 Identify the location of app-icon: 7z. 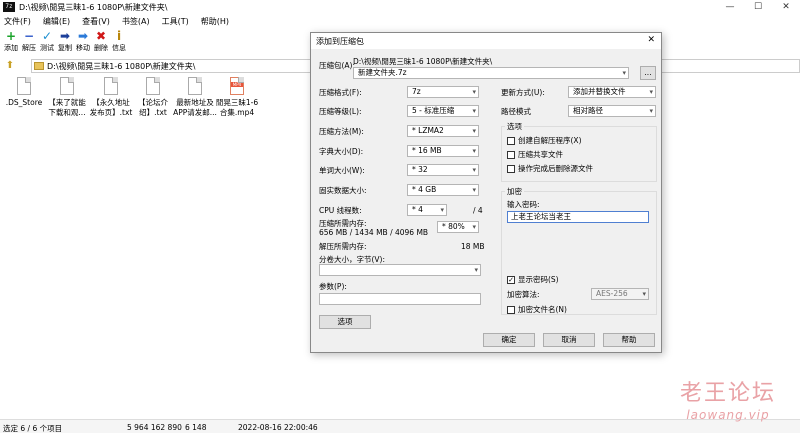
(9, 7).